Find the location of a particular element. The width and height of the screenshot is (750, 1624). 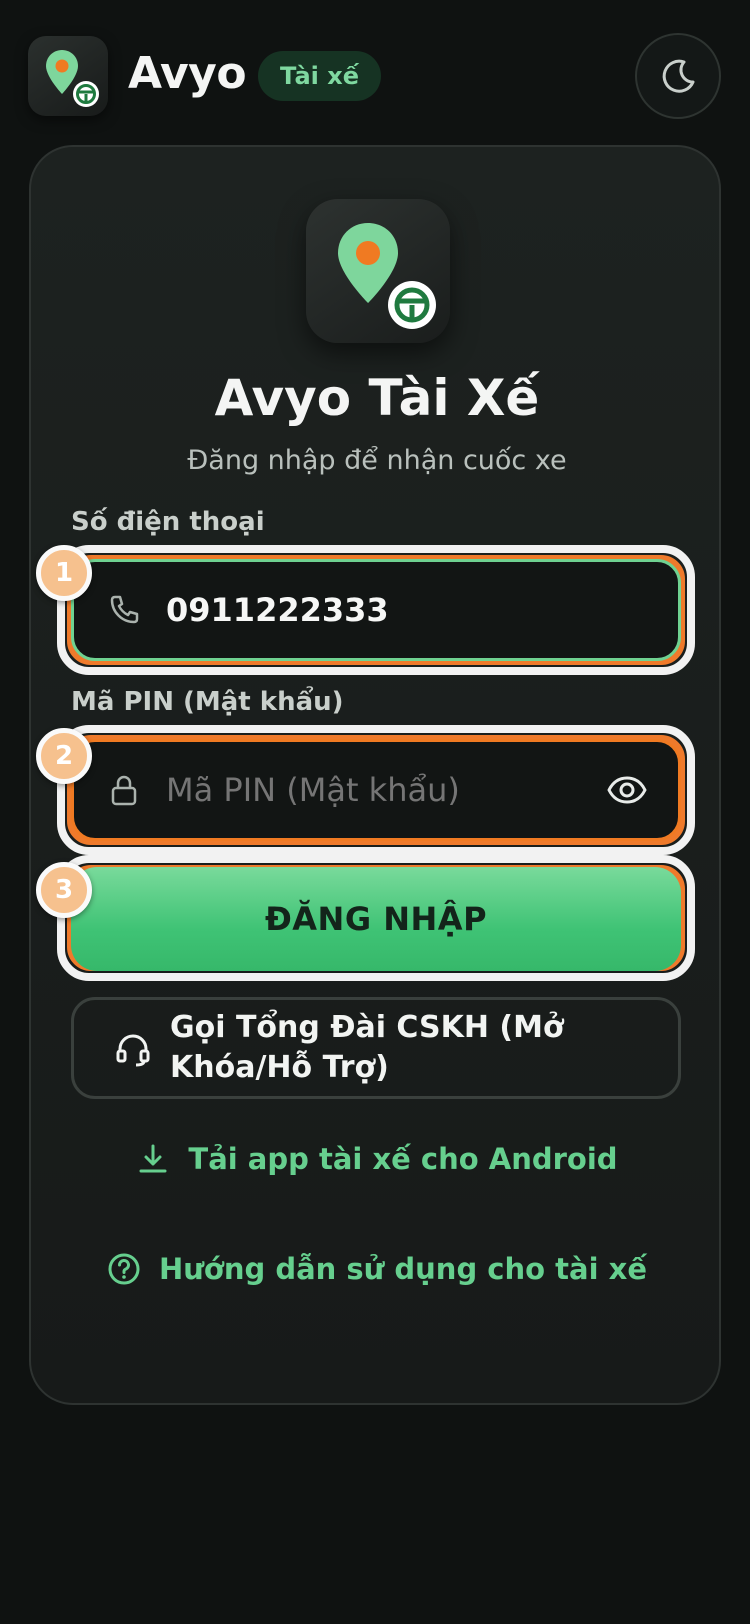

pin-field is located at coordinates (376, 790).